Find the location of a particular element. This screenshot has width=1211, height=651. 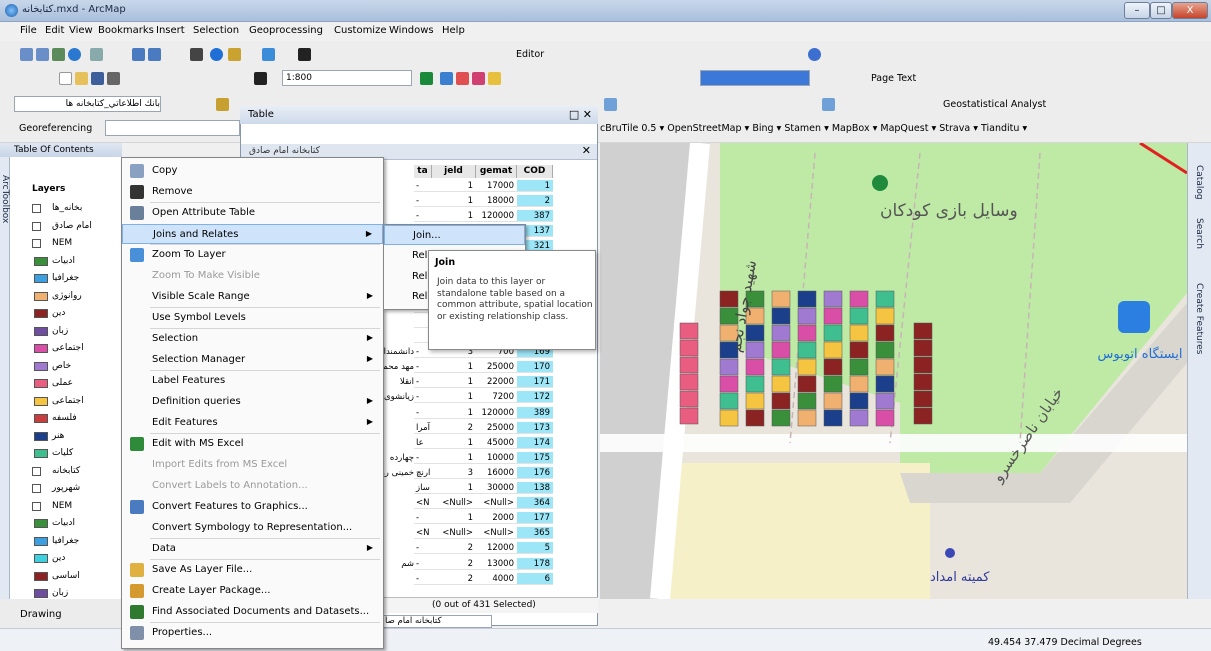

toc-layer-item: NEM is located at coordinates (74, 507).